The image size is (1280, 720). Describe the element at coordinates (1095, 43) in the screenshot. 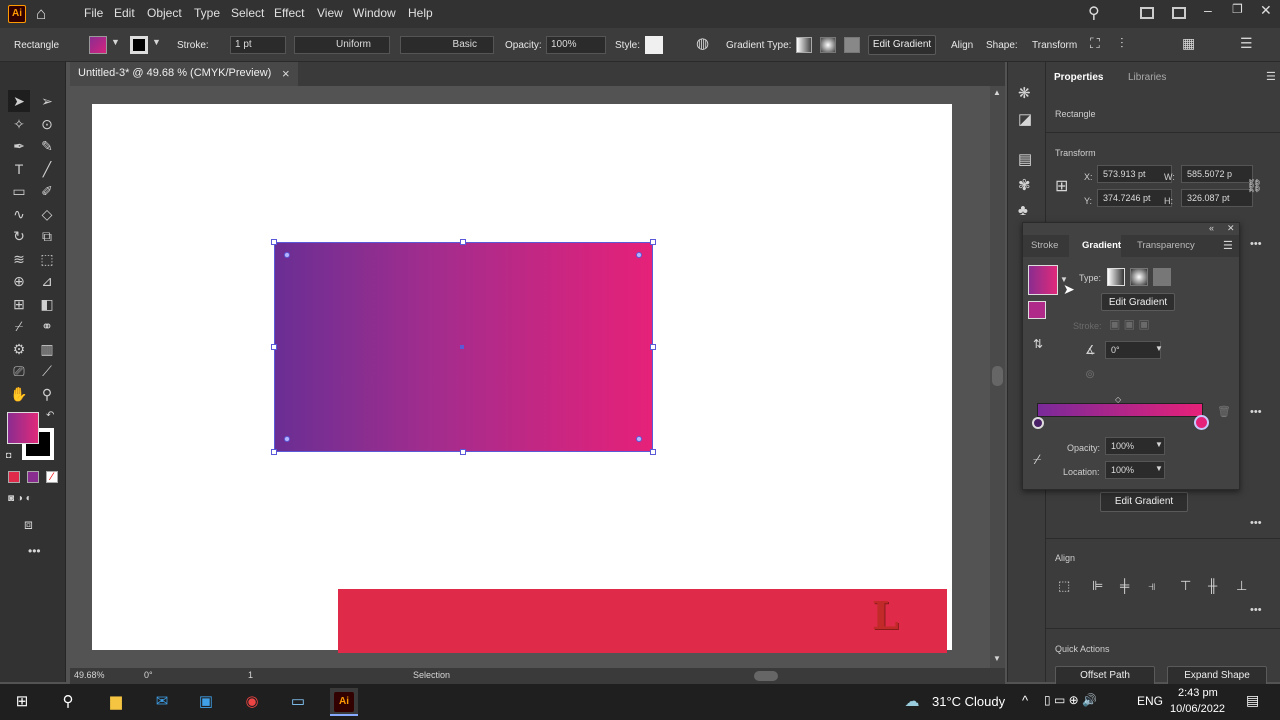

I see `isolate-icon: ⛶` at that location.